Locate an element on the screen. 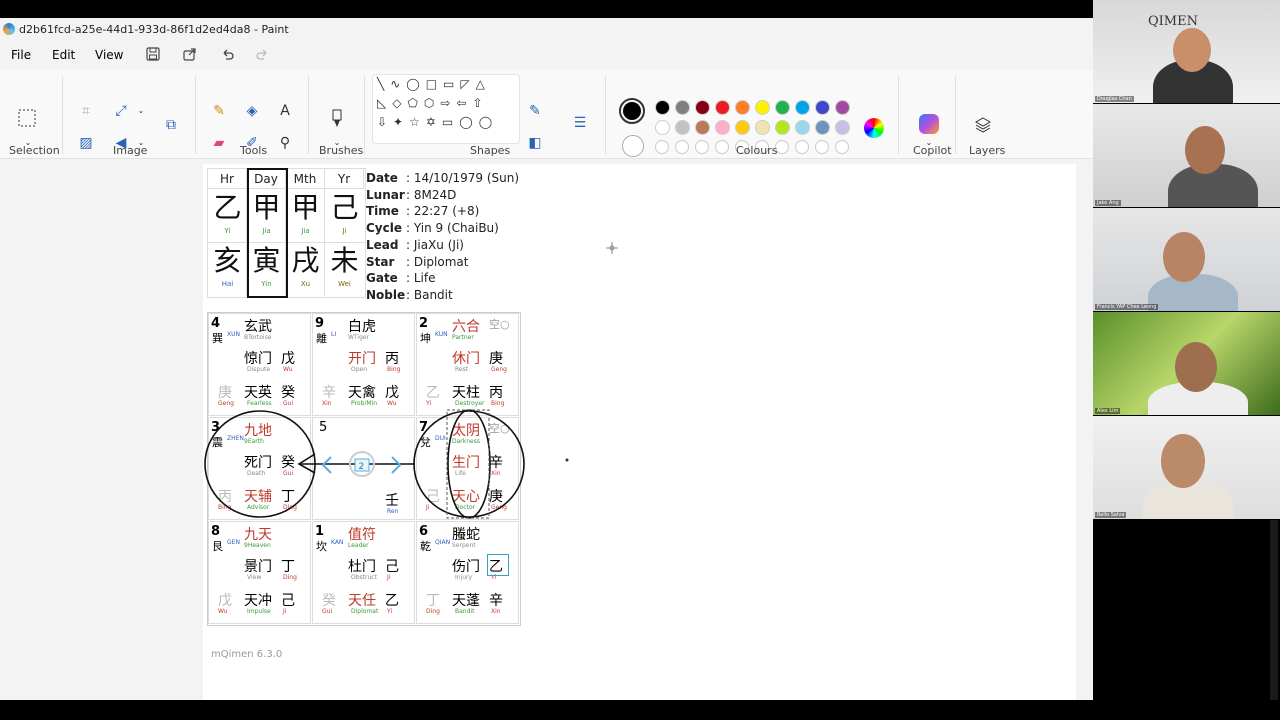 The width and height of the screenshot is (1280, 720). star-english: Diplomat is located at coordinates (365, 611).